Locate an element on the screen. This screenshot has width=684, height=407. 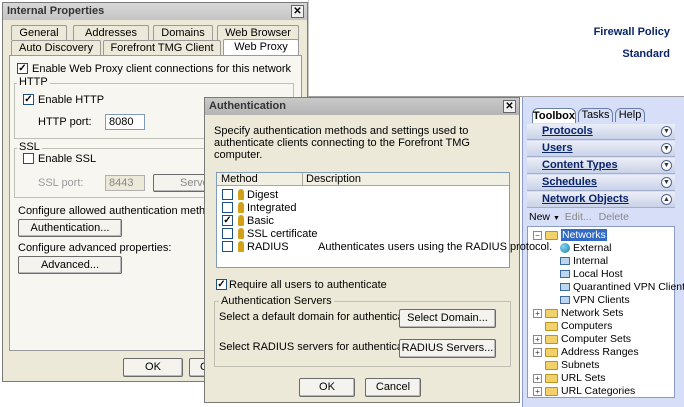
tree-item-label: Internal is located at coordinates (591, 261).